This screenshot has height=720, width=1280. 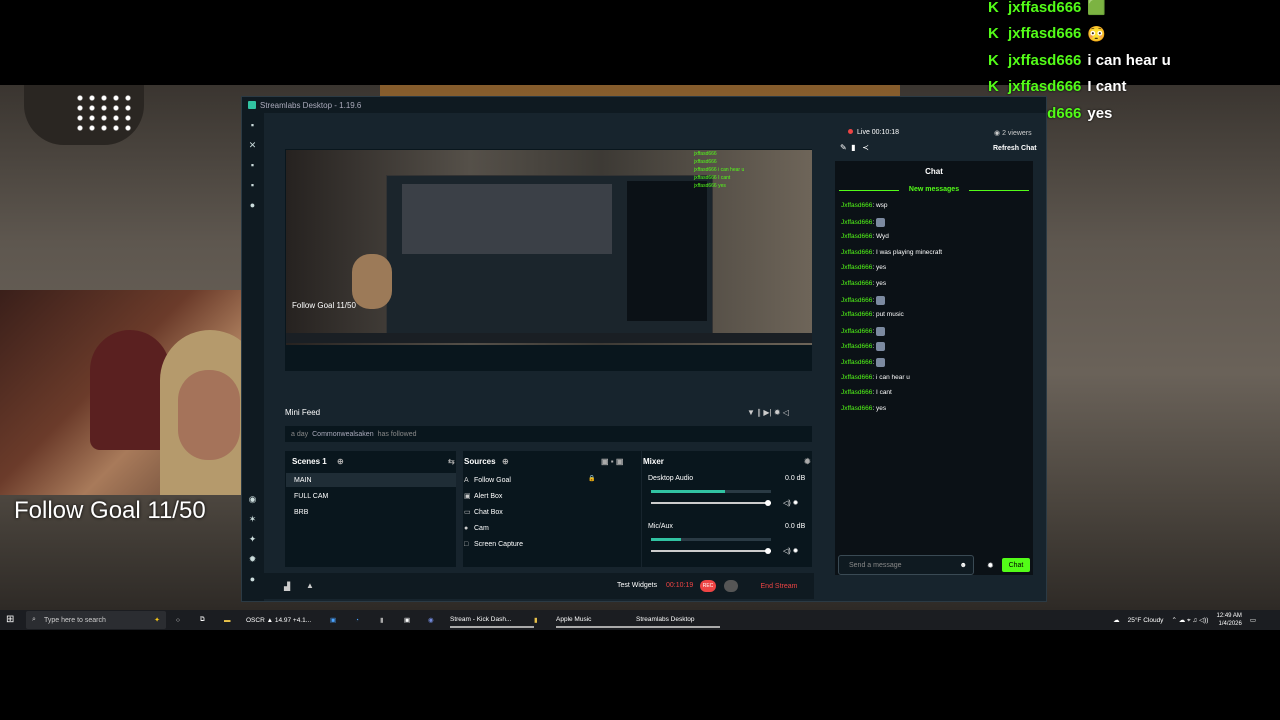 I want to click on minifeed-controls: ▼ ∥ ▶| ✹ ◁, so click(x=768, y=412).